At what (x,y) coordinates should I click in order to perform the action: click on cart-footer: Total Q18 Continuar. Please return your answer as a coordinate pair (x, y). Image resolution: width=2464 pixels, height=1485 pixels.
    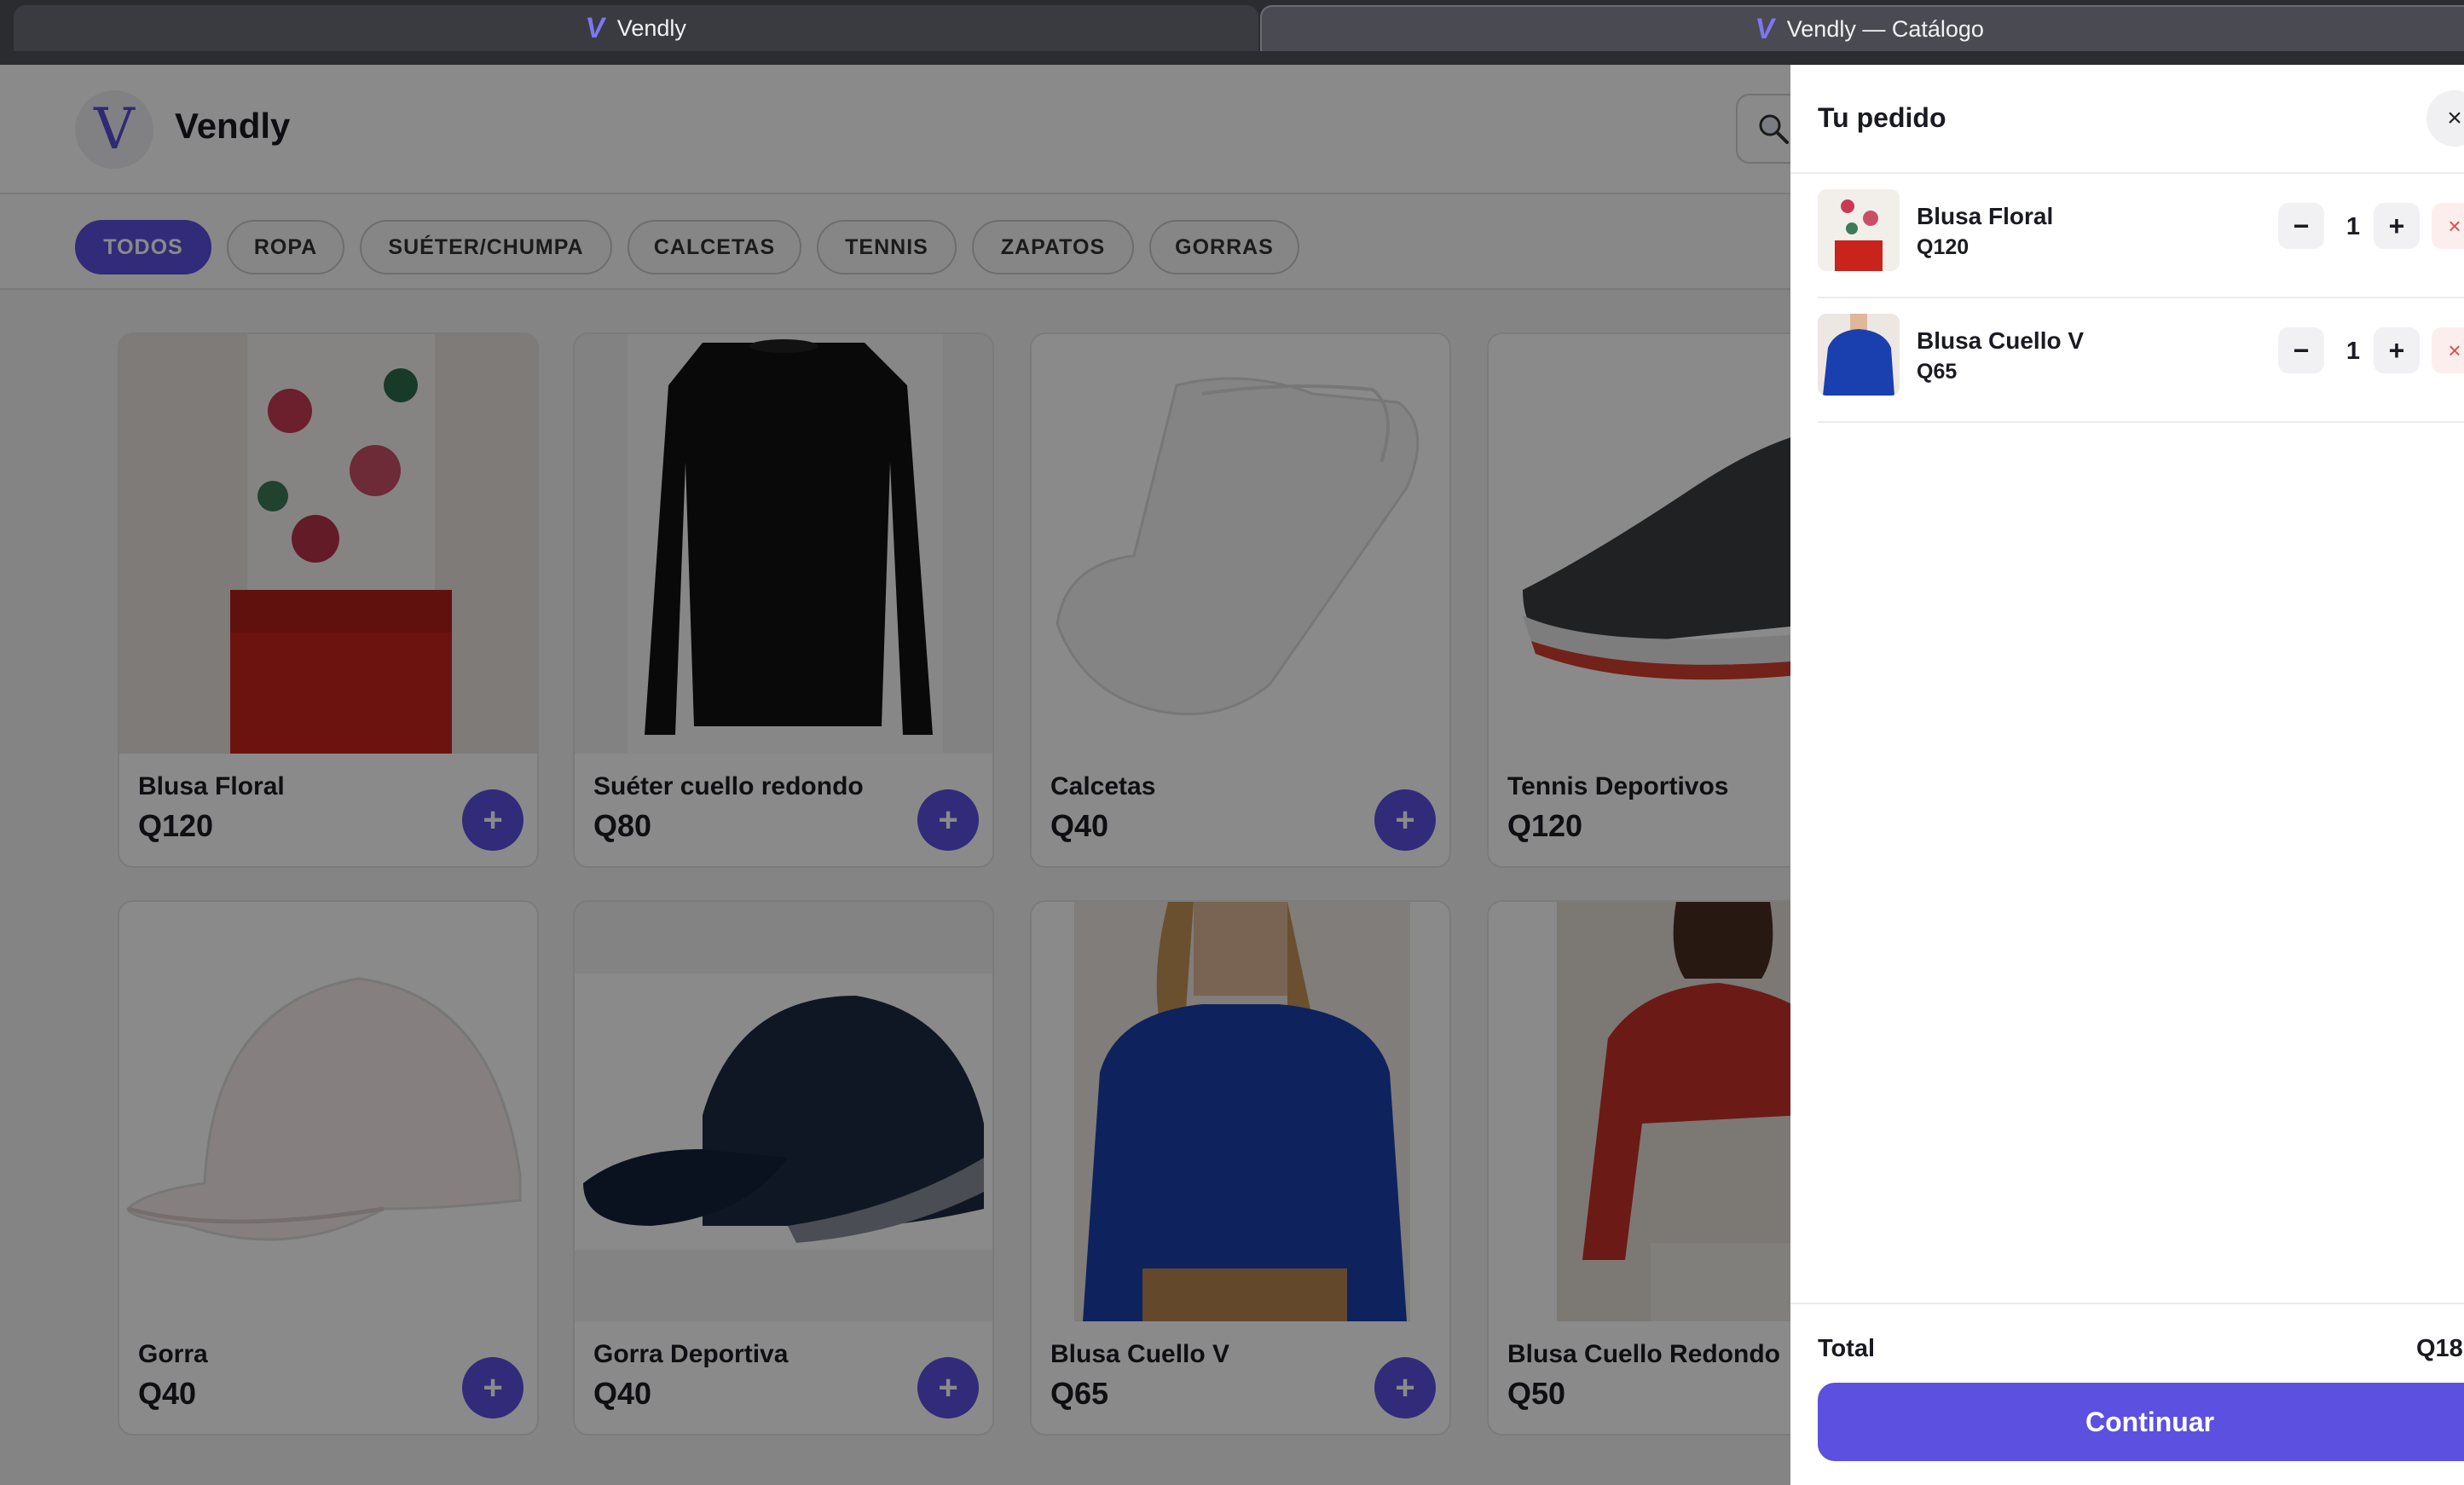
    Looking at the image, I should click on (2127, 1394).